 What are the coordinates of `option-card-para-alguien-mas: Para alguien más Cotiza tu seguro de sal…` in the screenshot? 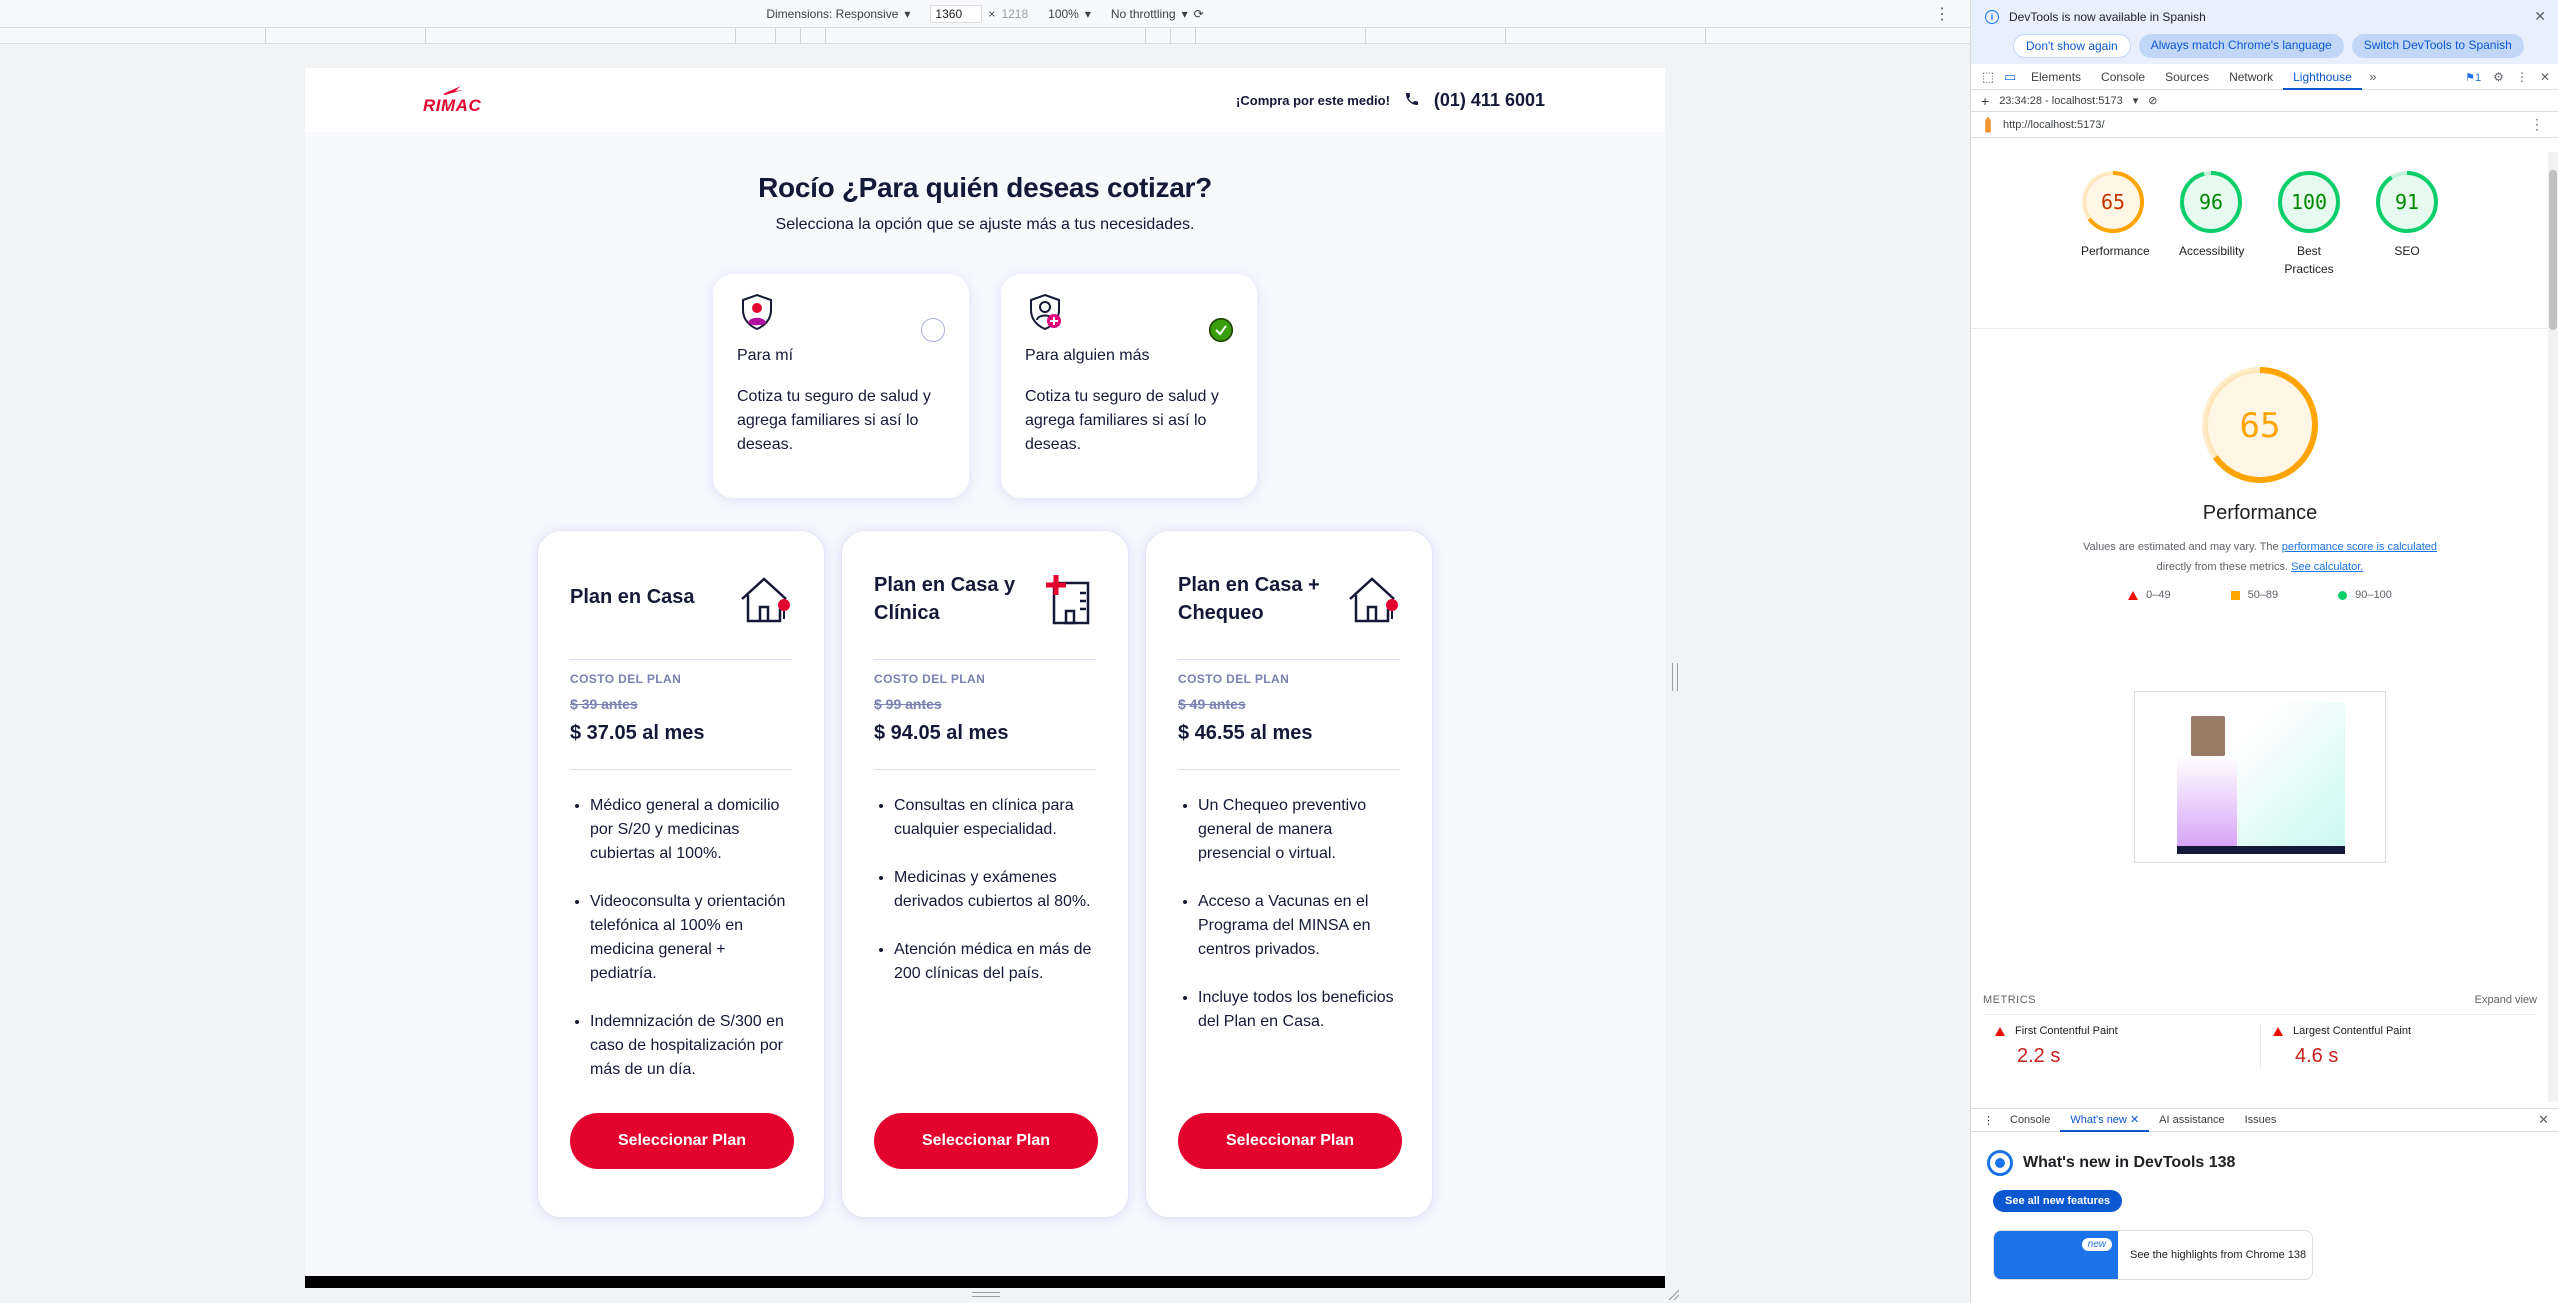 It's located at (1129, 386).